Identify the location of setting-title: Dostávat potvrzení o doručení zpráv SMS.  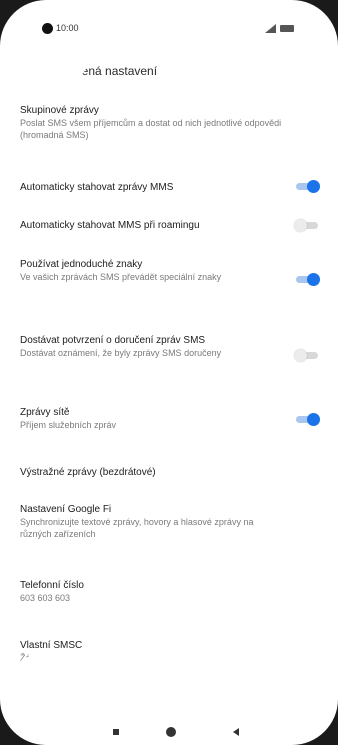
(113, 340).